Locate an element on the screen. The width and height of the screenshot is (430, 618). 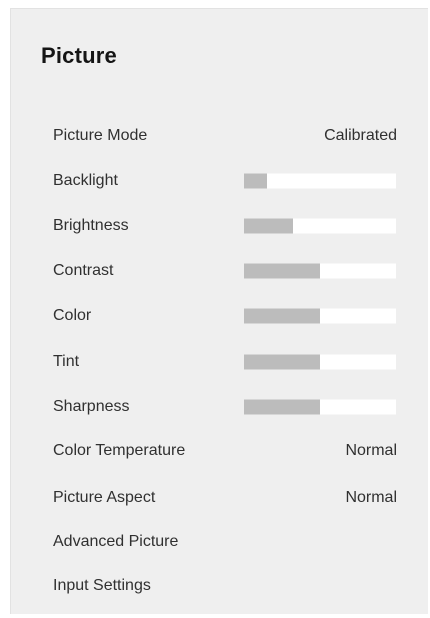
menu-item-label: Picture Aspect is located at coordinates (104, 497).